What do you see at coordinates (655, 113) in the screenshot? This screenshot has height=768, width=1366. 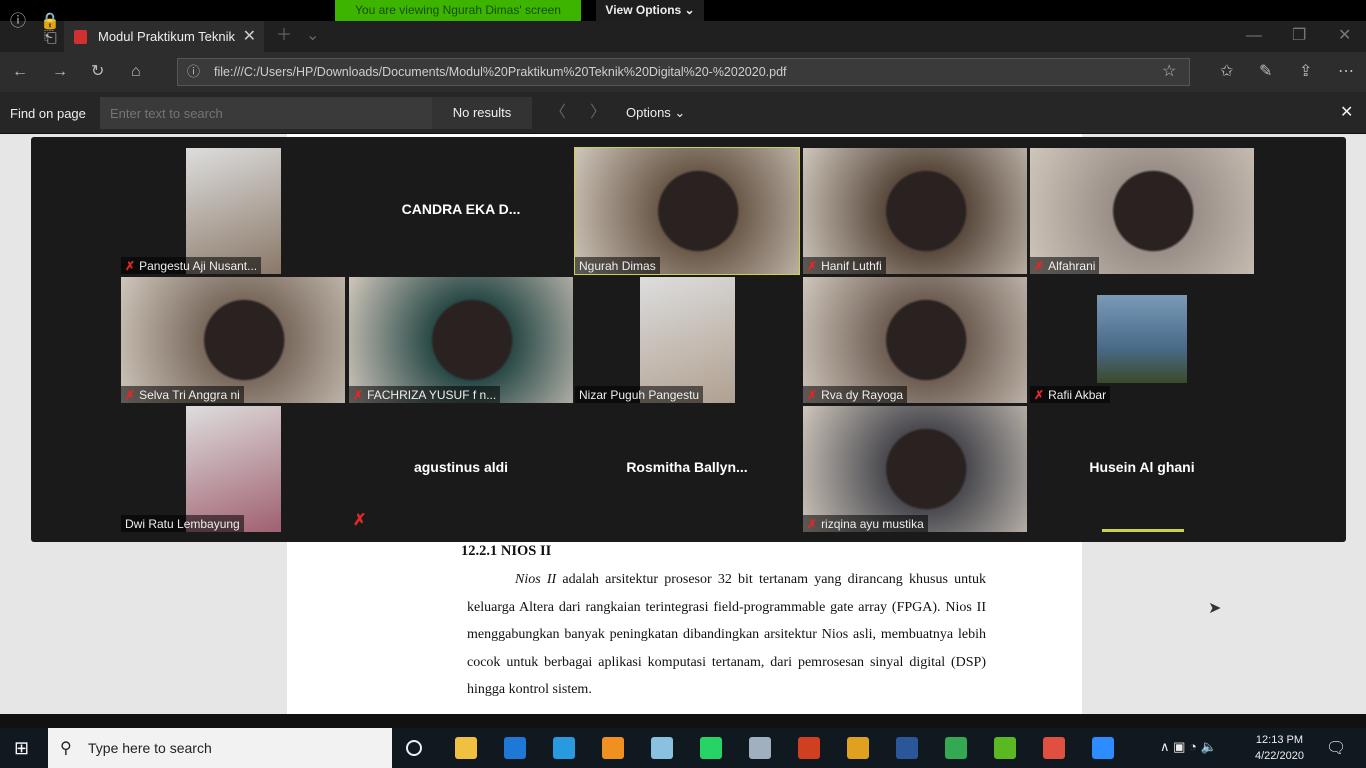 I see `find-options-button: Options ⌄` at bounding box center [655, 113].